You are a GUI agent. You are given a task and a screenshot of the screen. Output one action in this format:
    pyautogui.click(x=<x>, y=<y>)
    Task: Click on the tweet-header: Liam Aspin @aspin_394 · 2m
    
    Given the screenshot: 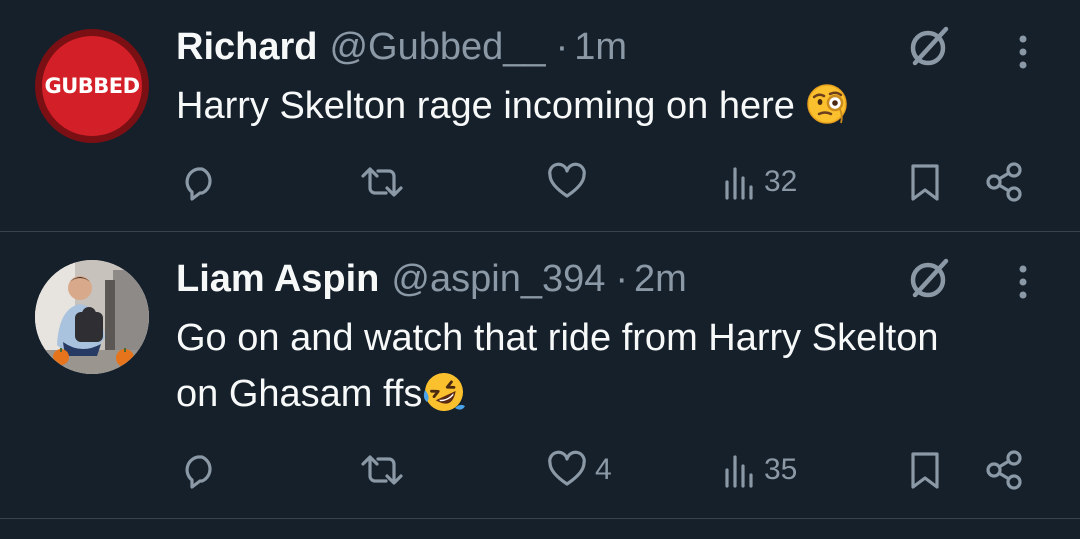 What is the action you would take?
    pyautogui.click(x=431, y=280)
    